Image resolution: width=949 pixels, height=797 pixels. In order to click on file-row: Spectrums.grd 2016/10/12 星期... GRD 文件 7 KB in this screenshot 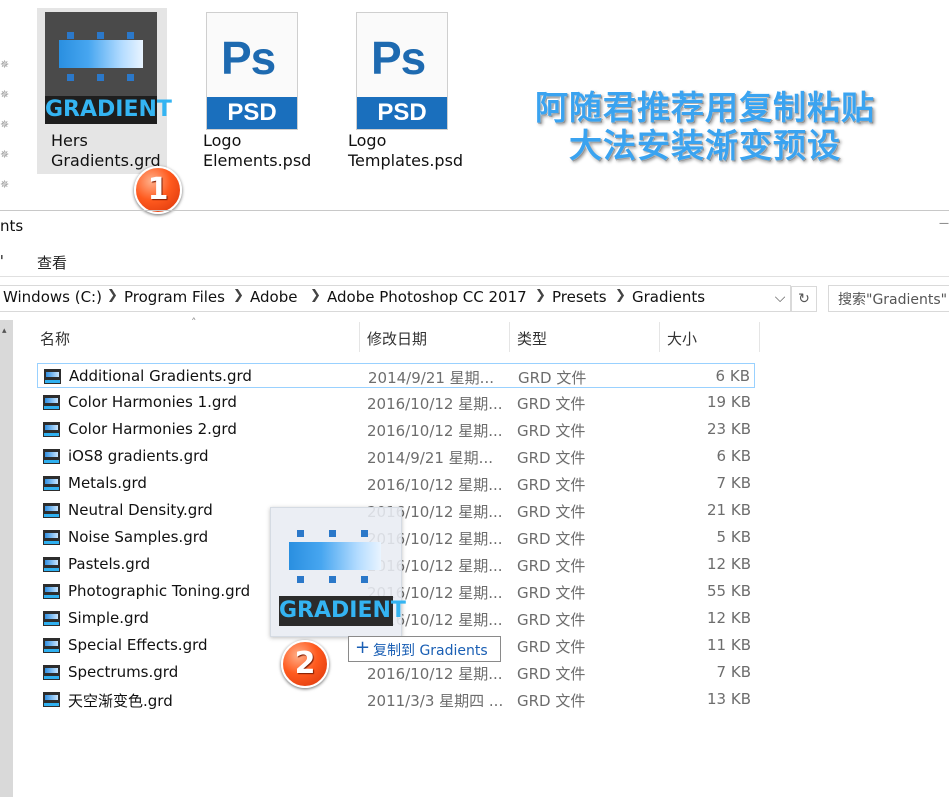, I will do `click(396, 672)`.